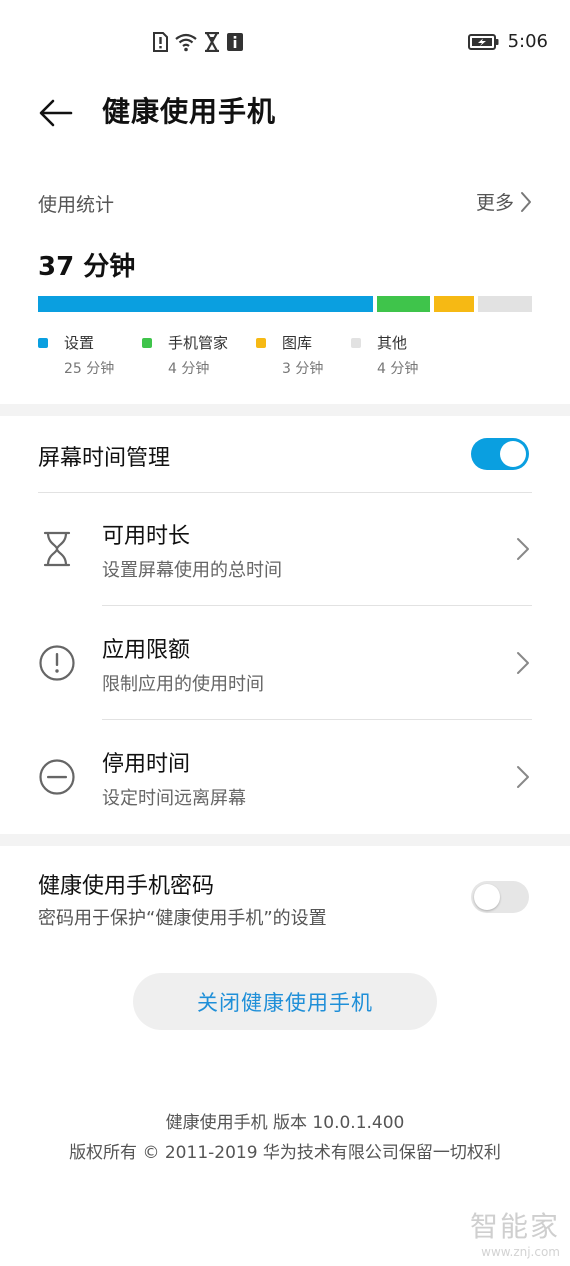  What do you see at coordinates (160, 42) in the screenshot?
I see `sim-alert-icon` at bounding box center [160, 42].